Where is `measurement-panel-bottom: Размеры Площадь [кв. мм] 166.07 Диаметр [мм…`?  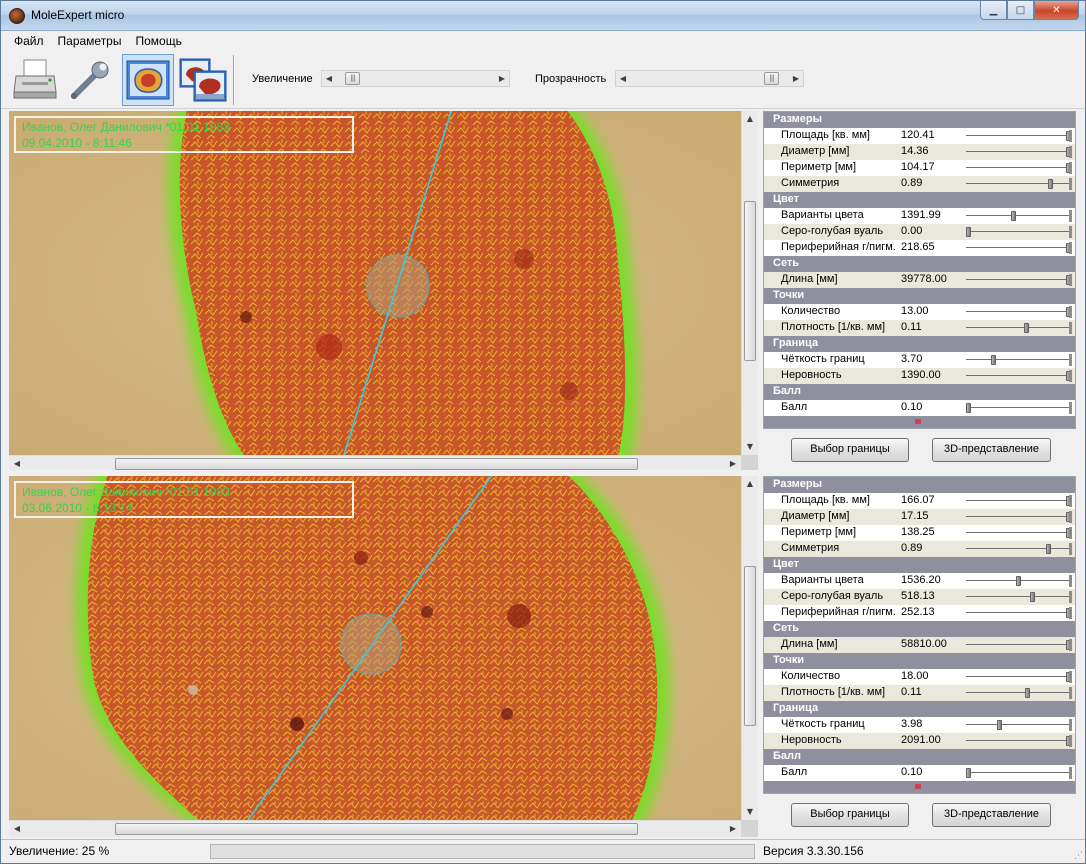 measurement-panel-bottom: Размеры Площадь [кв. мм] 166.07 Диаметр [мм… is located at coordinates (919, 655).